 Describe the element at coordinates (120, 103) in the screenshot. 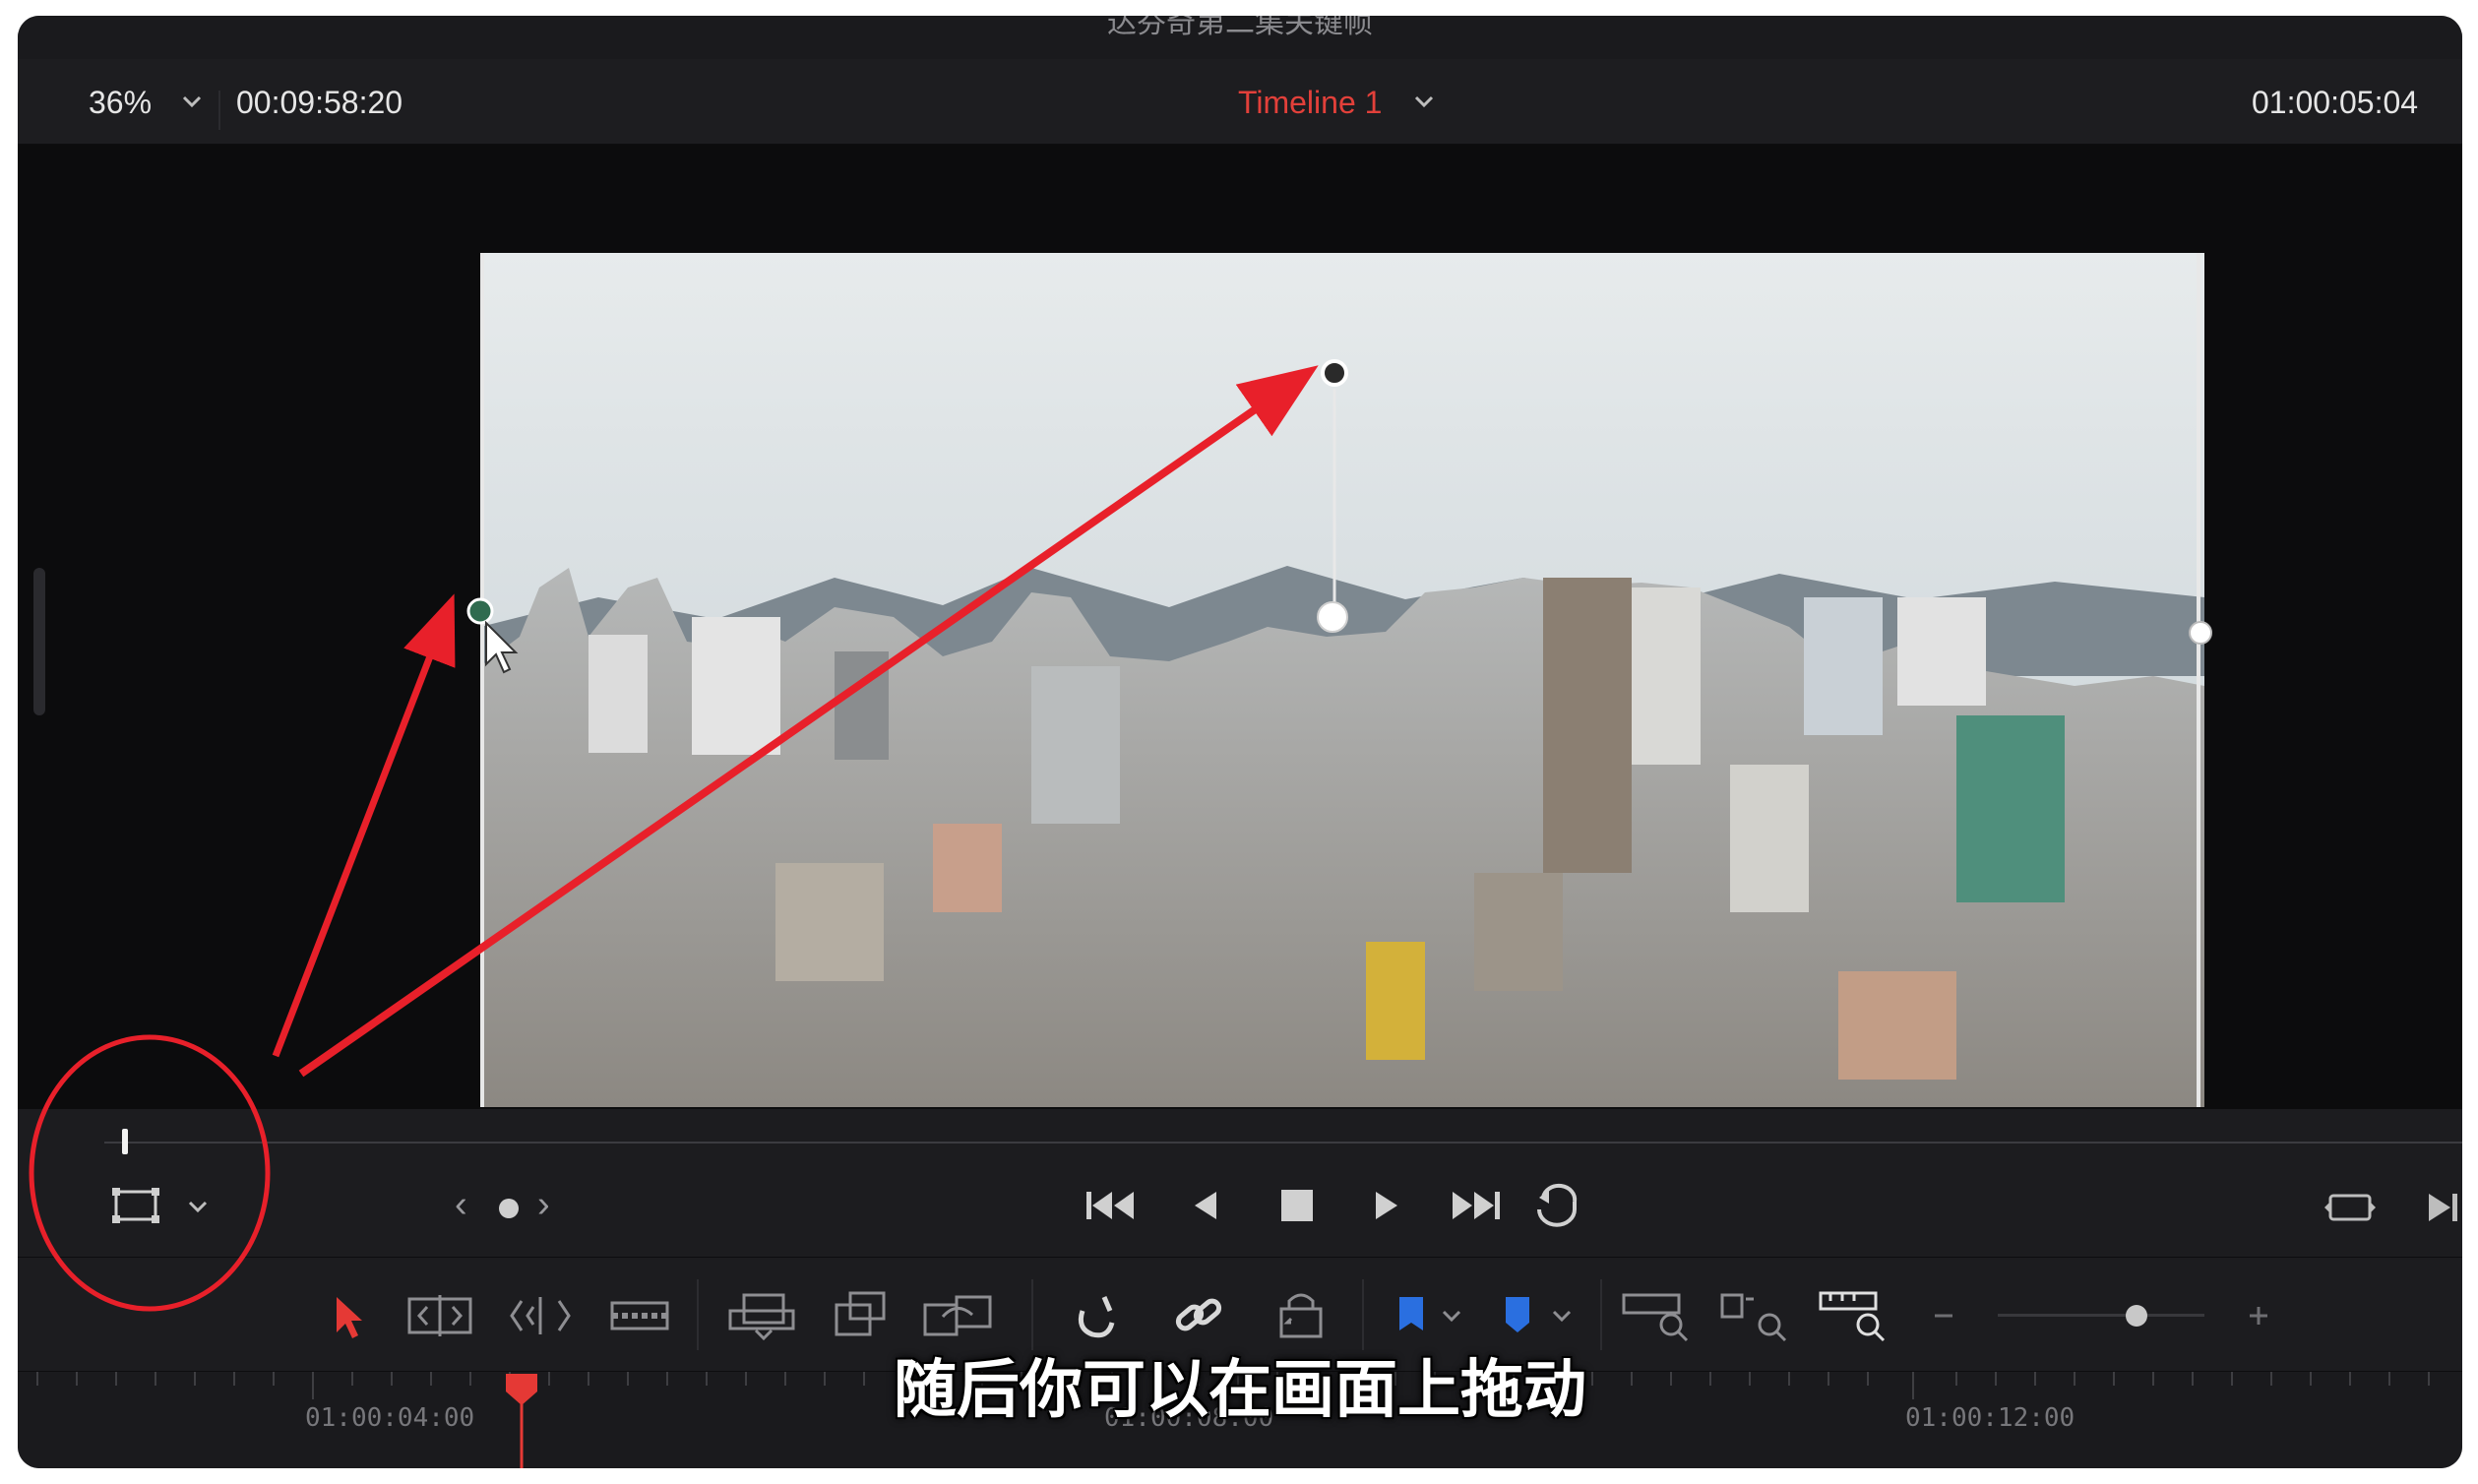

I see `zoom-level: 36%` at that location.